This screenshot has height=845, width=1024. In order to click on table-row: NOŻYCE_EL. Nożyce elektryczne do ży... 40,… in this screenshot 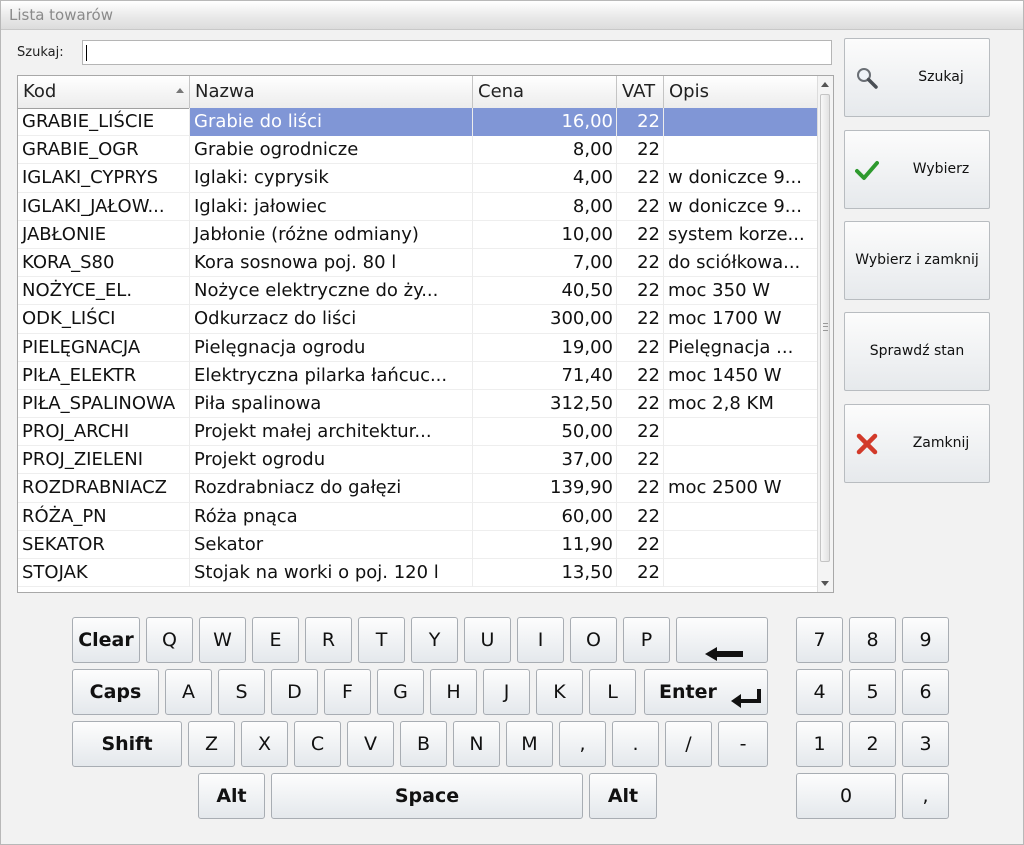, I will do `click(418, 291)`.